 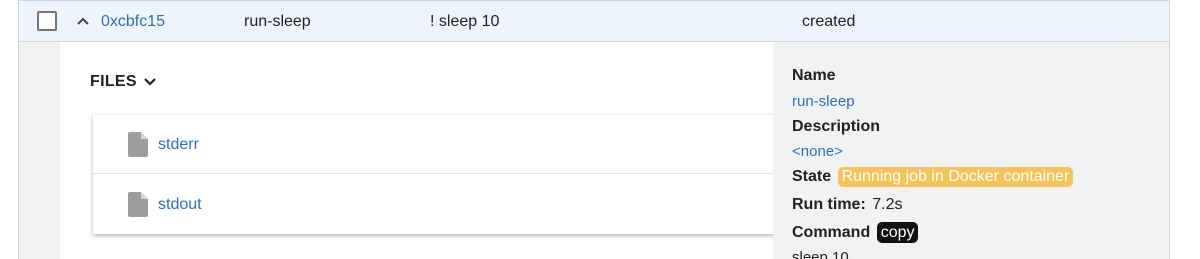 I want to click on description-value: <none>, so click(x=817, y=152).